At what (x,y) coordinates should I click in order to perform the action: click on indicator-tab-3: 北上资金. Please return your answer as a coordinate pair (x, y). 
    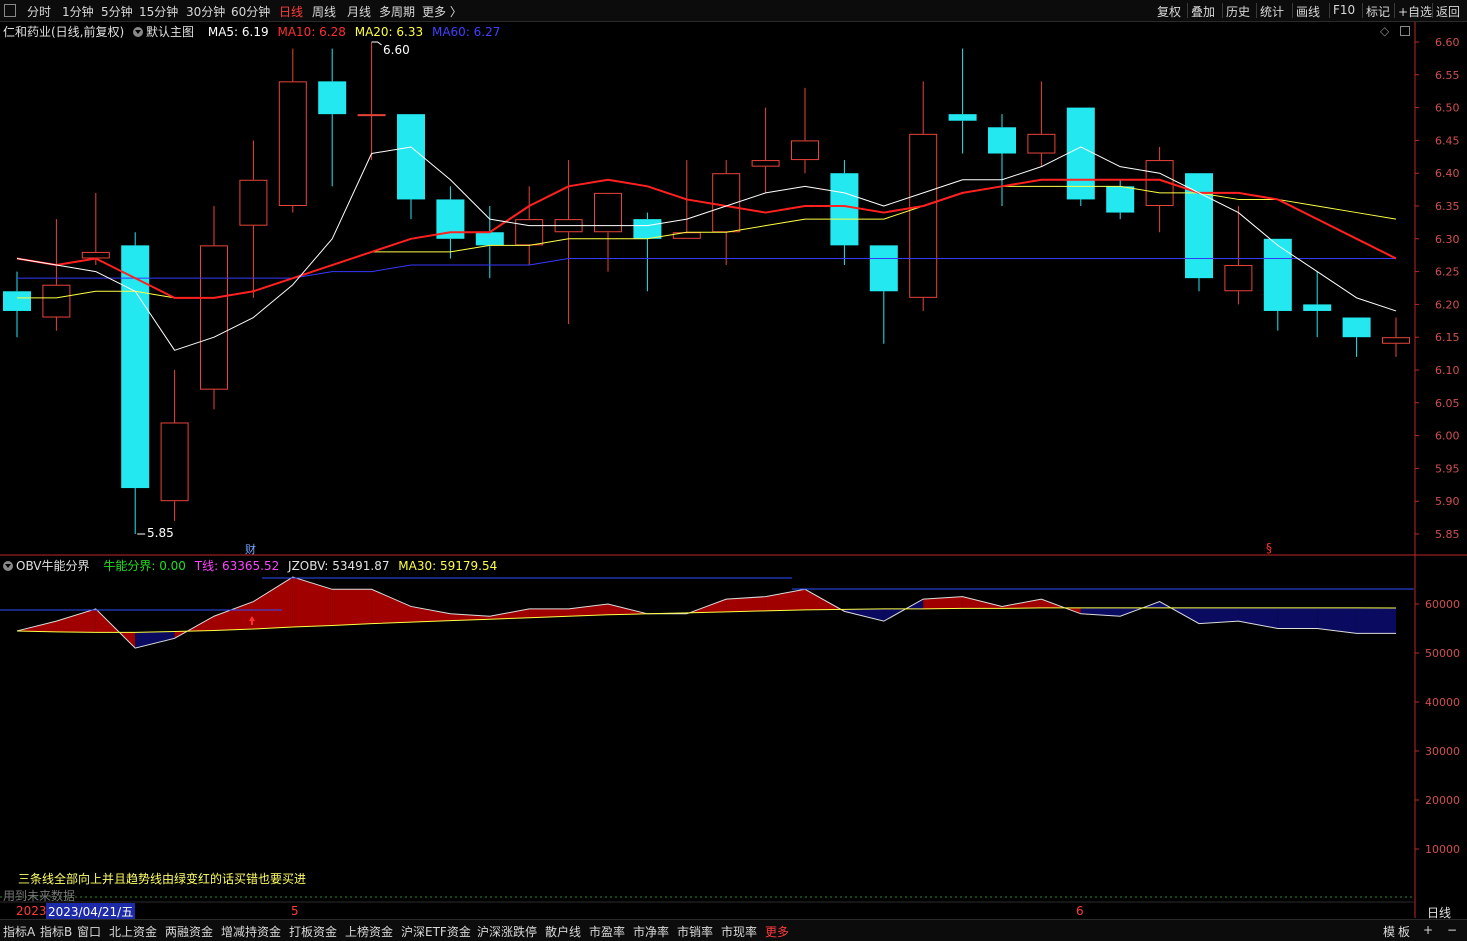
    Looking at the image, I should click on (133, 931).